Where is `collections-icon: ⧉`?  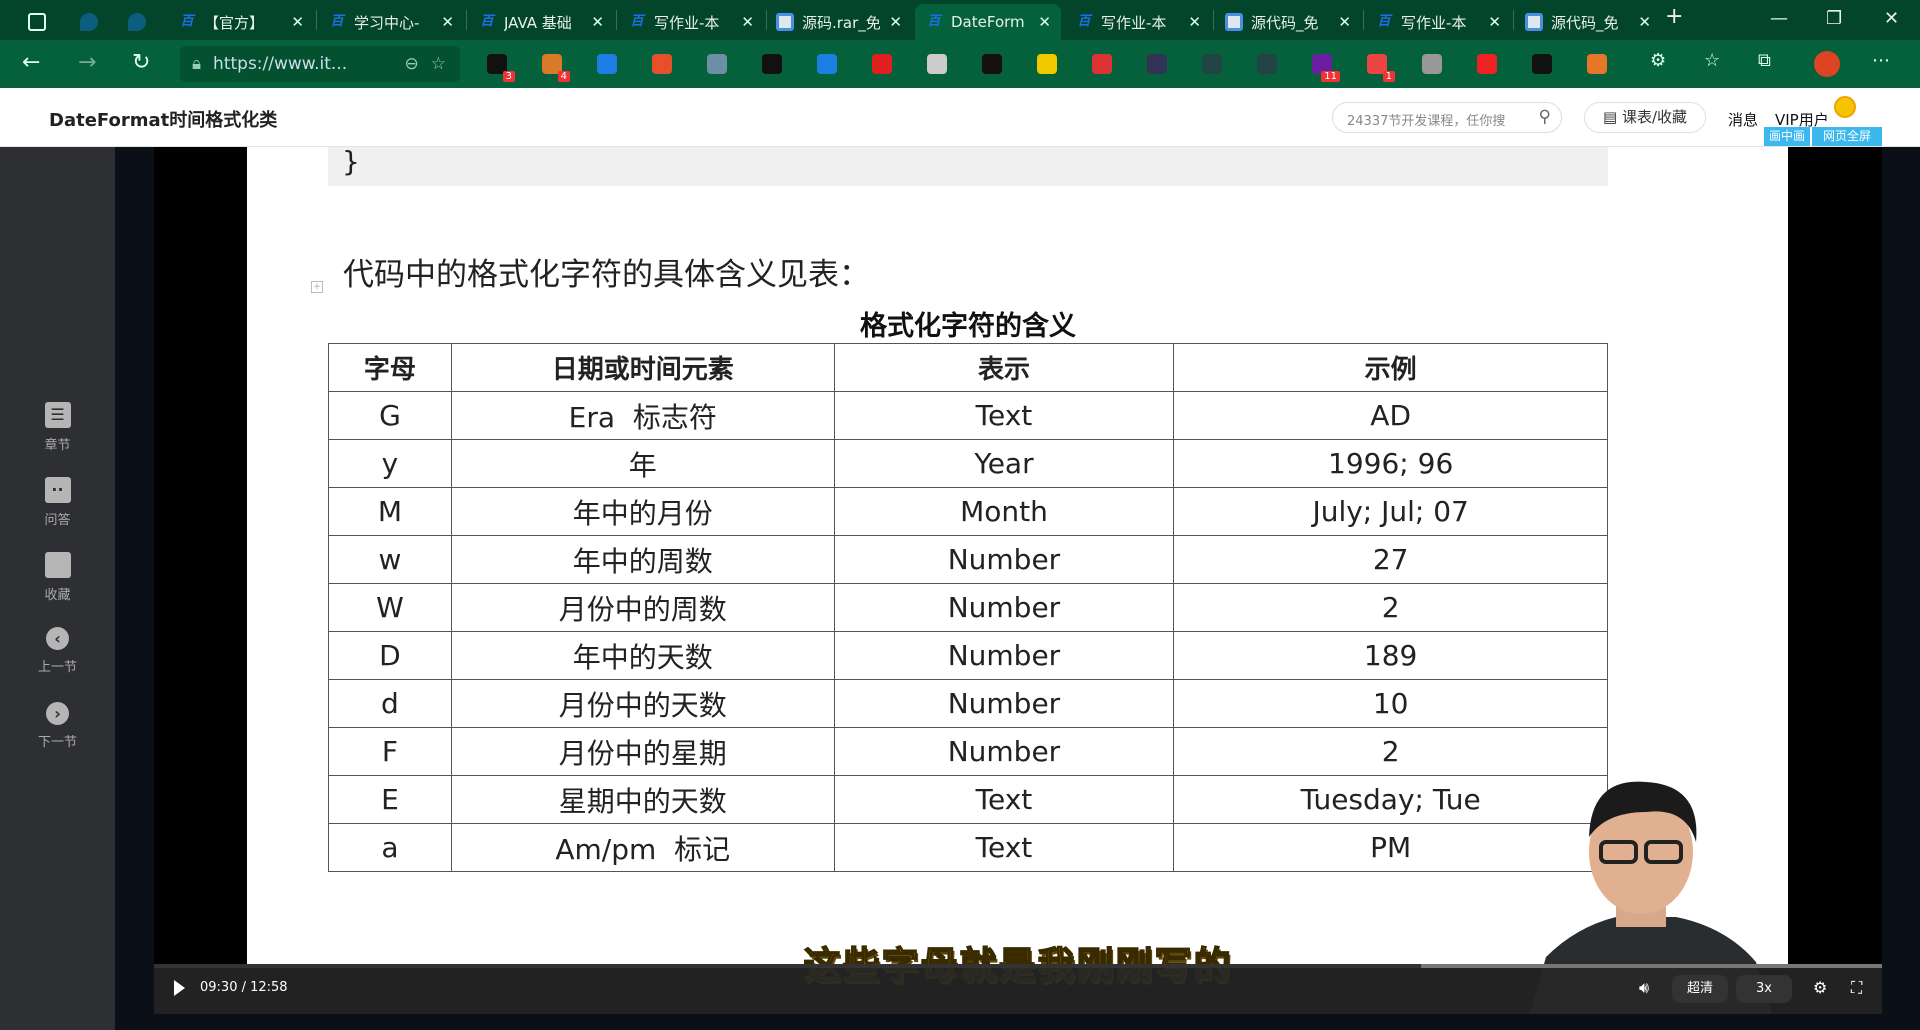
collections-icon: ⧉ is located at coordinates (1764, 60).